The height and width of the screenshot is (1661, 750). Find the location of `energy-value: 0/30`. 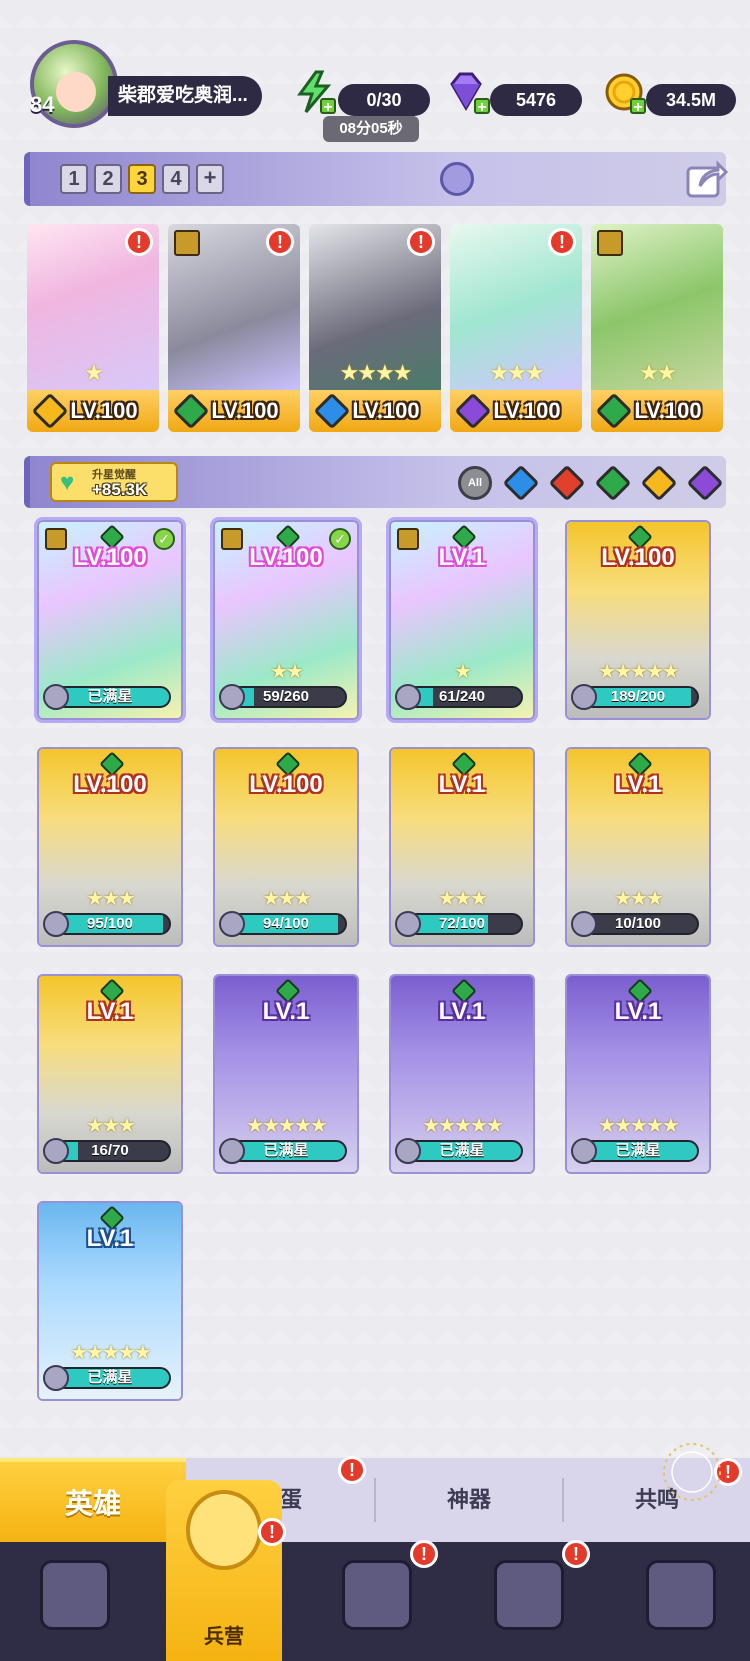

energy-value: 0/30 is located at coordinates (384, 100).